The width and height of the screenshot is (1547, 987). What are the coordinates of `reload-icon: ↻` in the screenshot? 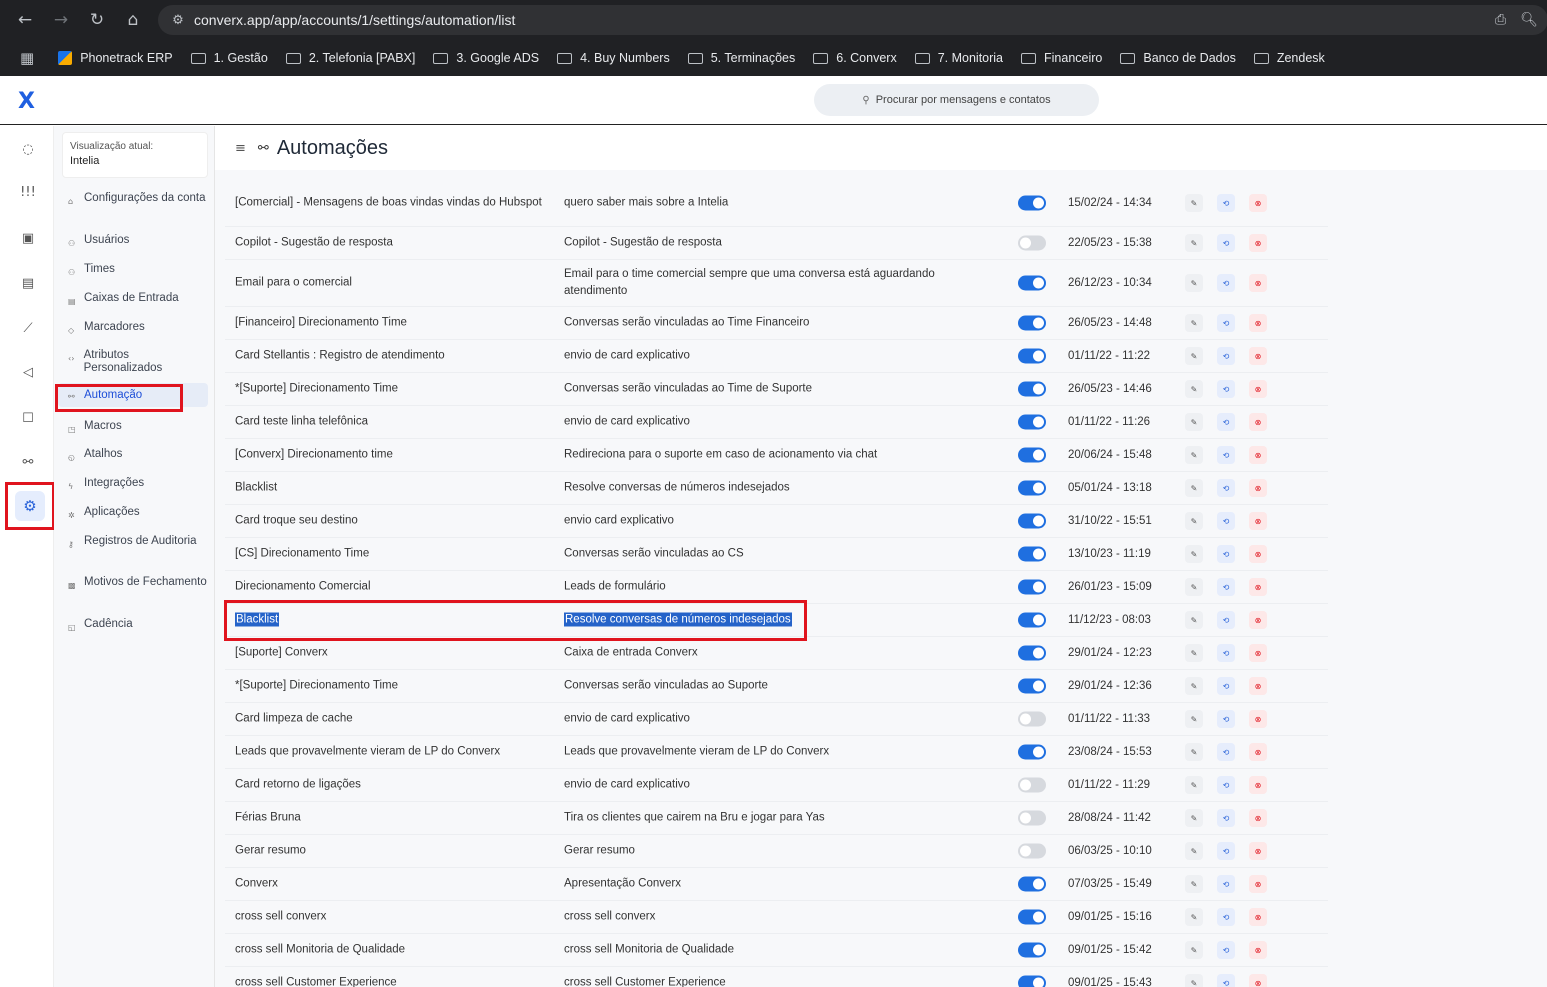 It's located at (97, 20).